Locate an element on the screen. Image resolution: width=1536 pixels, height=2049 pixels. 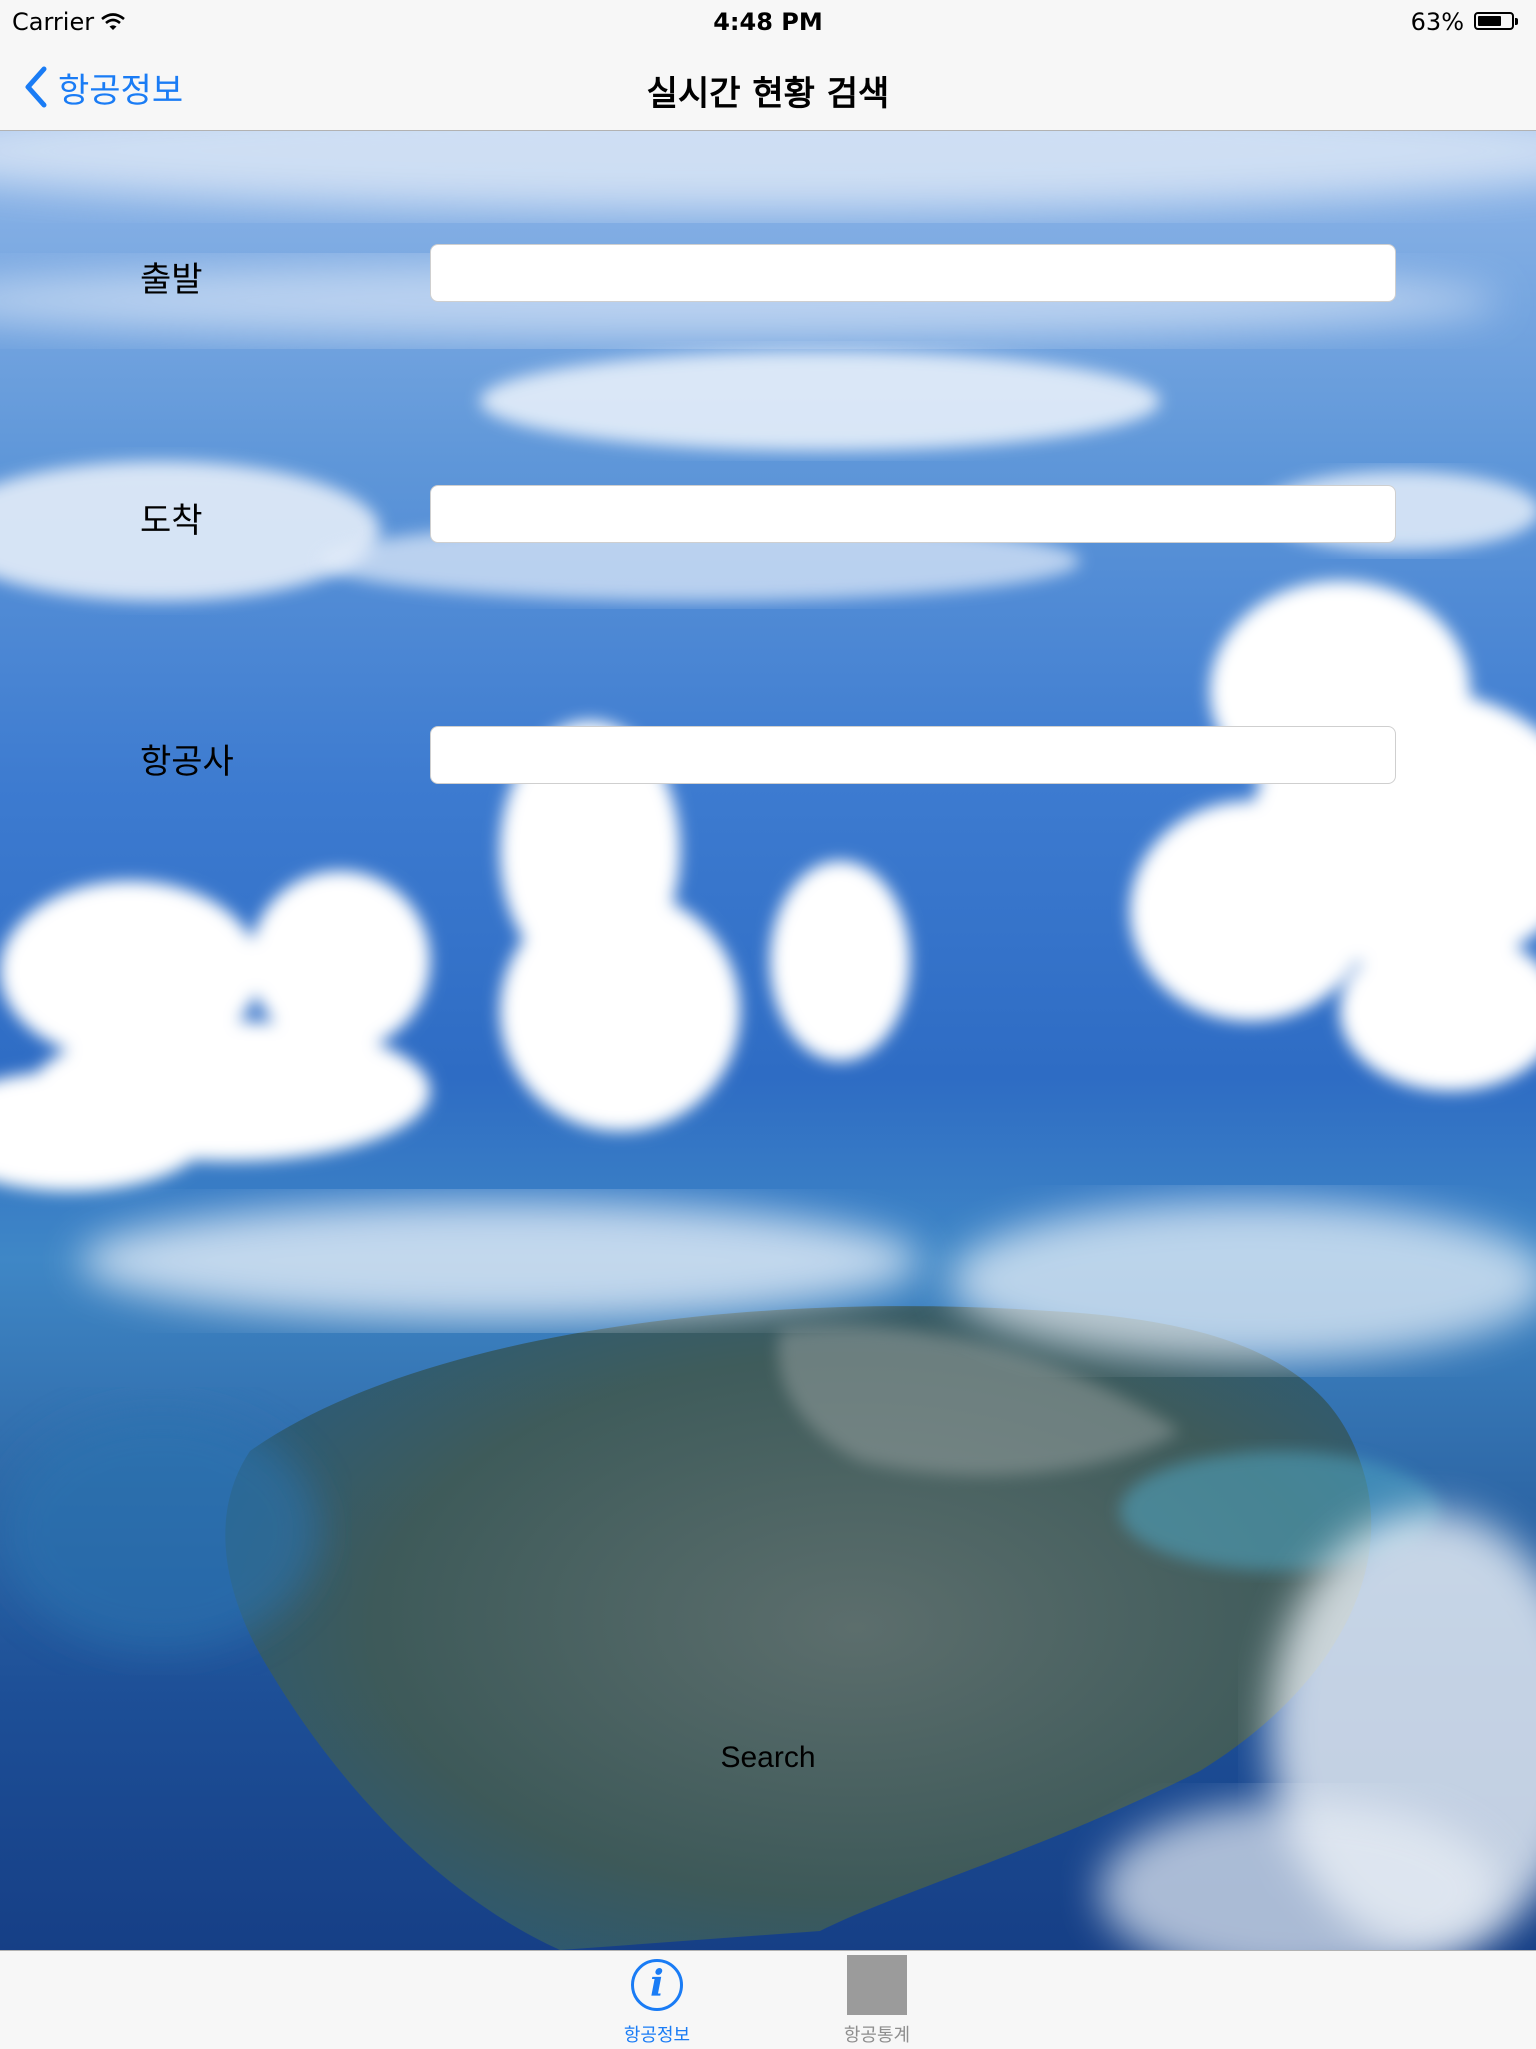
status-time: 4:48 PM is located at coordinates (768, 22).